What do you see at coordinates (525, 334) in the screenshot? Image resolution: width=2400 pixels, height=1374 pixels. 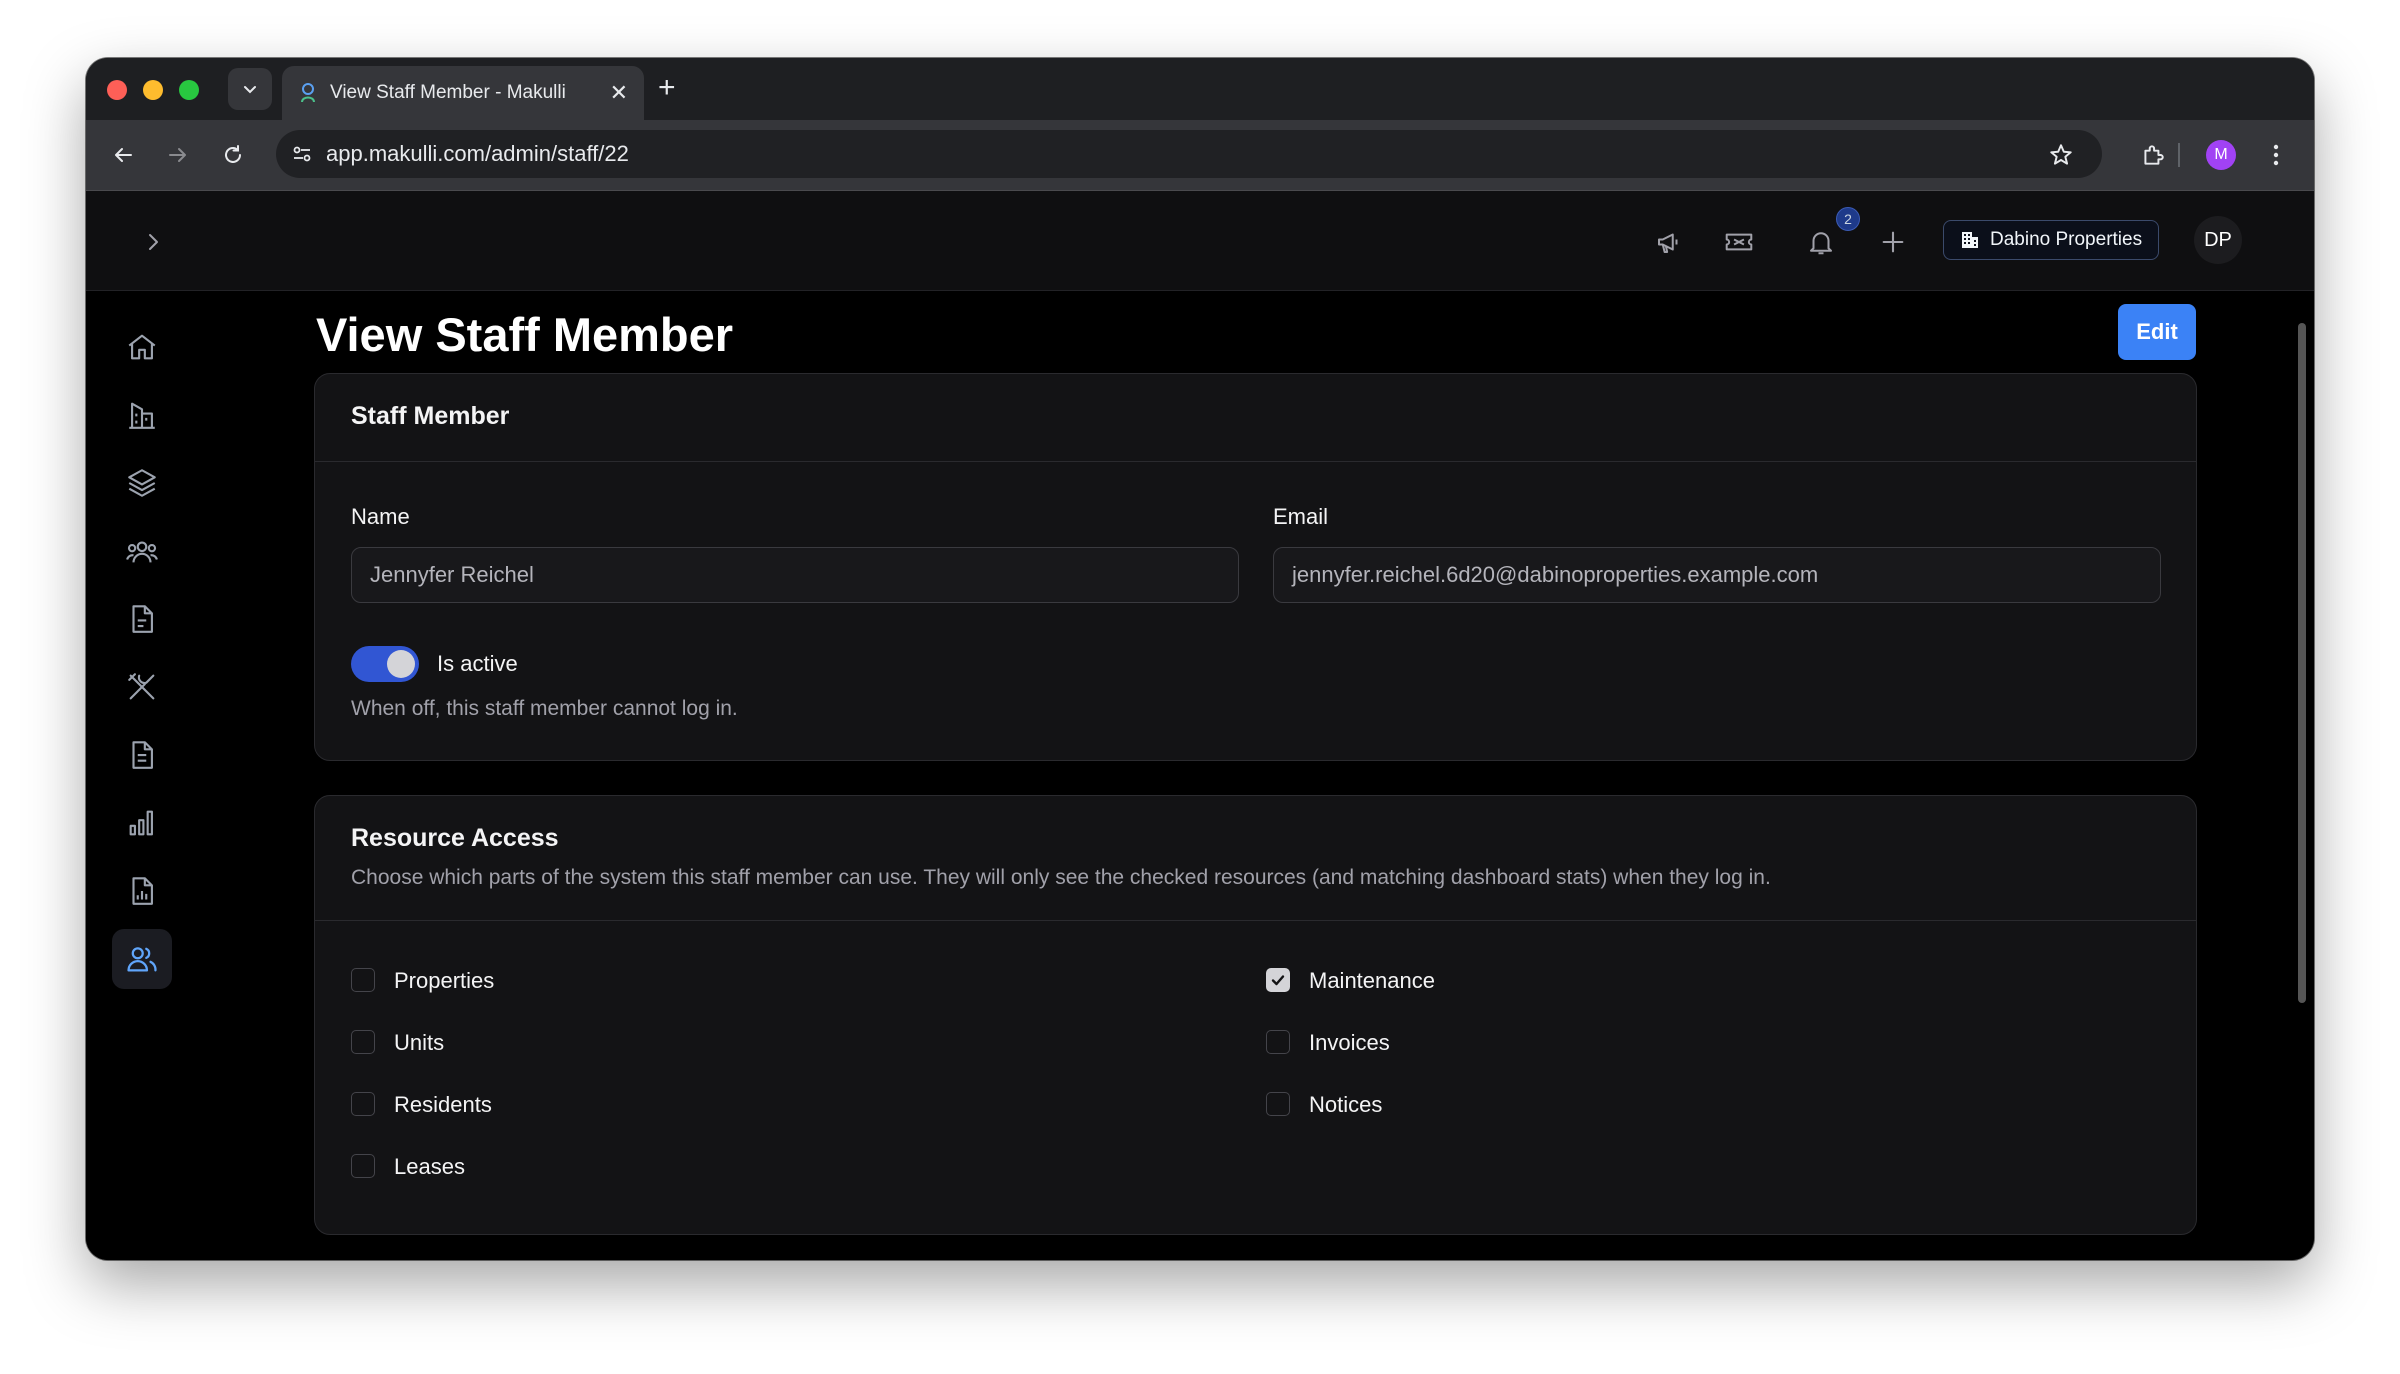 I see `page-title: View Staff Member` at bounding box center [525, 334].